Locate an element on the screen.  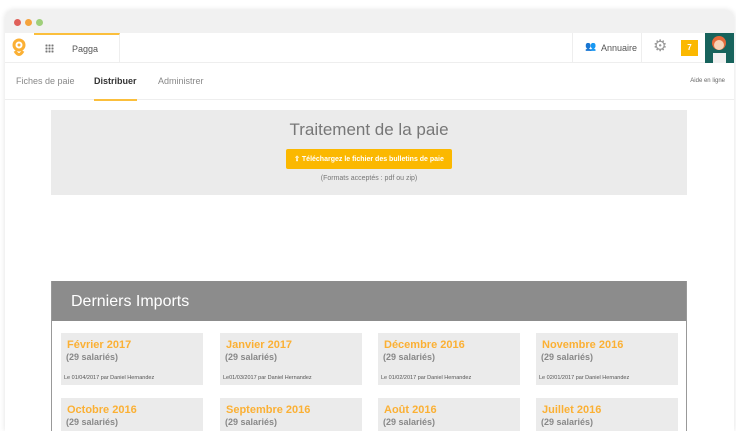
close-window-button is located at coordinates (17, 22).